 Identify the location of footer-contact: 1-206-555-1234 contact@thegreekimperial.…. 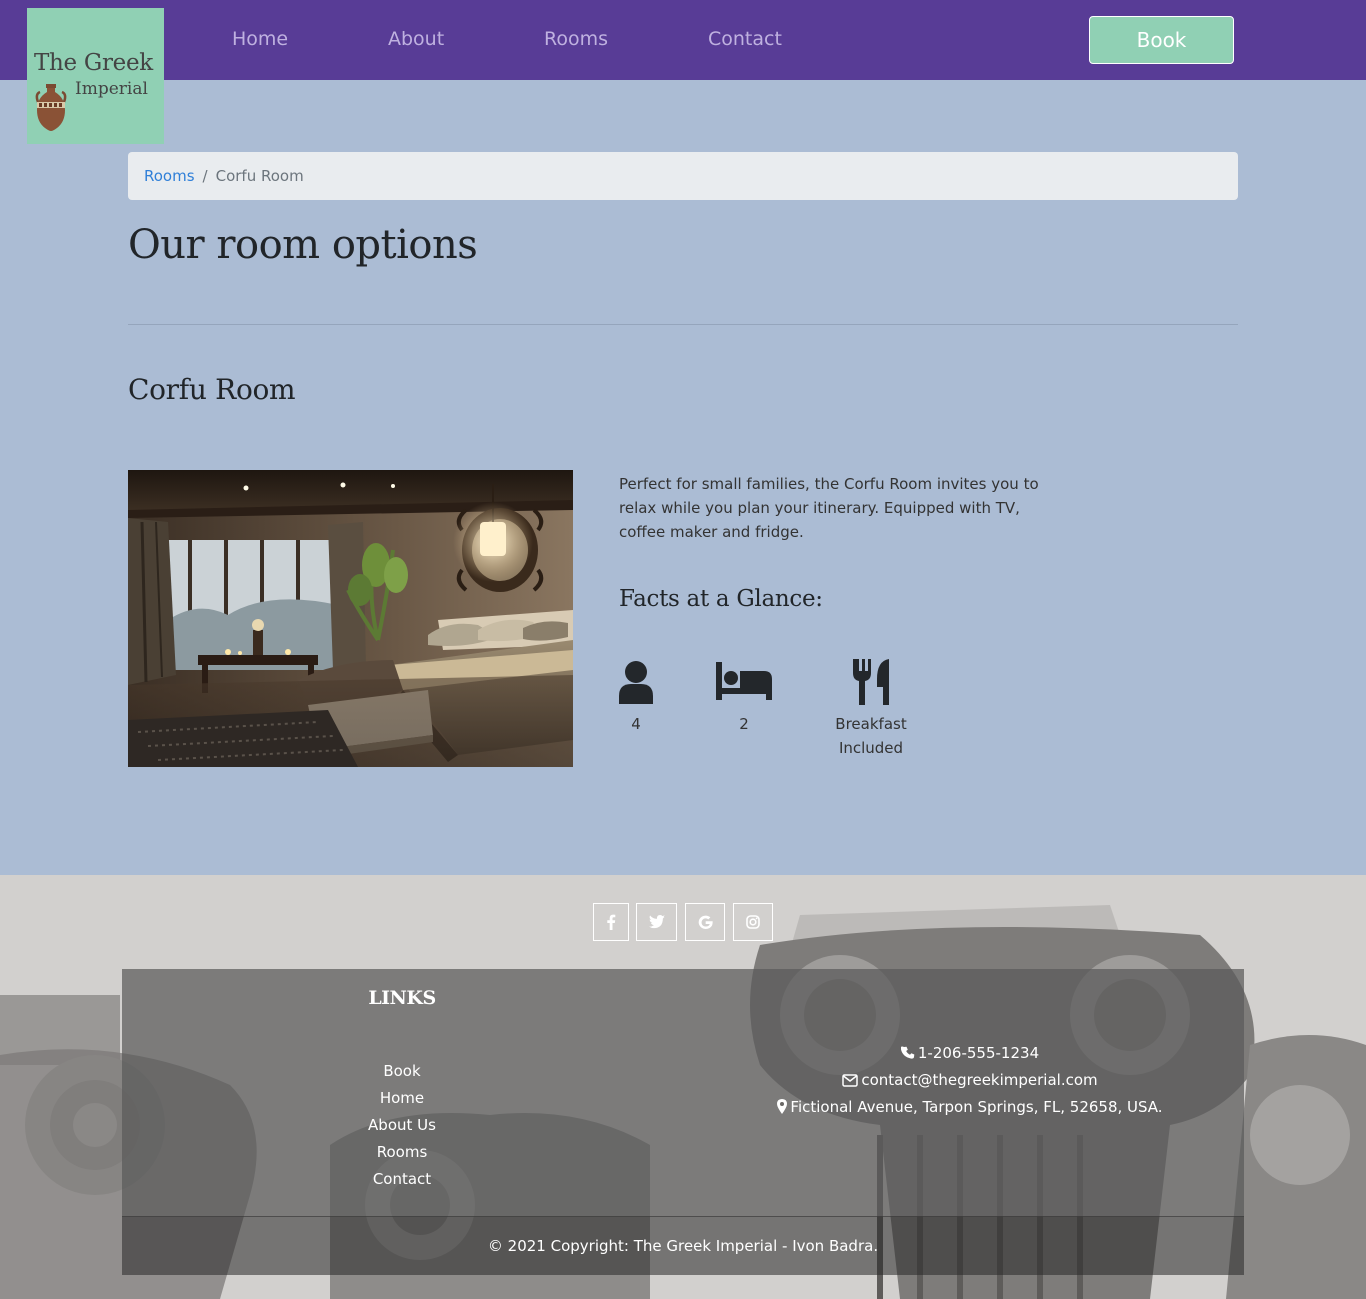
(970, 1081).